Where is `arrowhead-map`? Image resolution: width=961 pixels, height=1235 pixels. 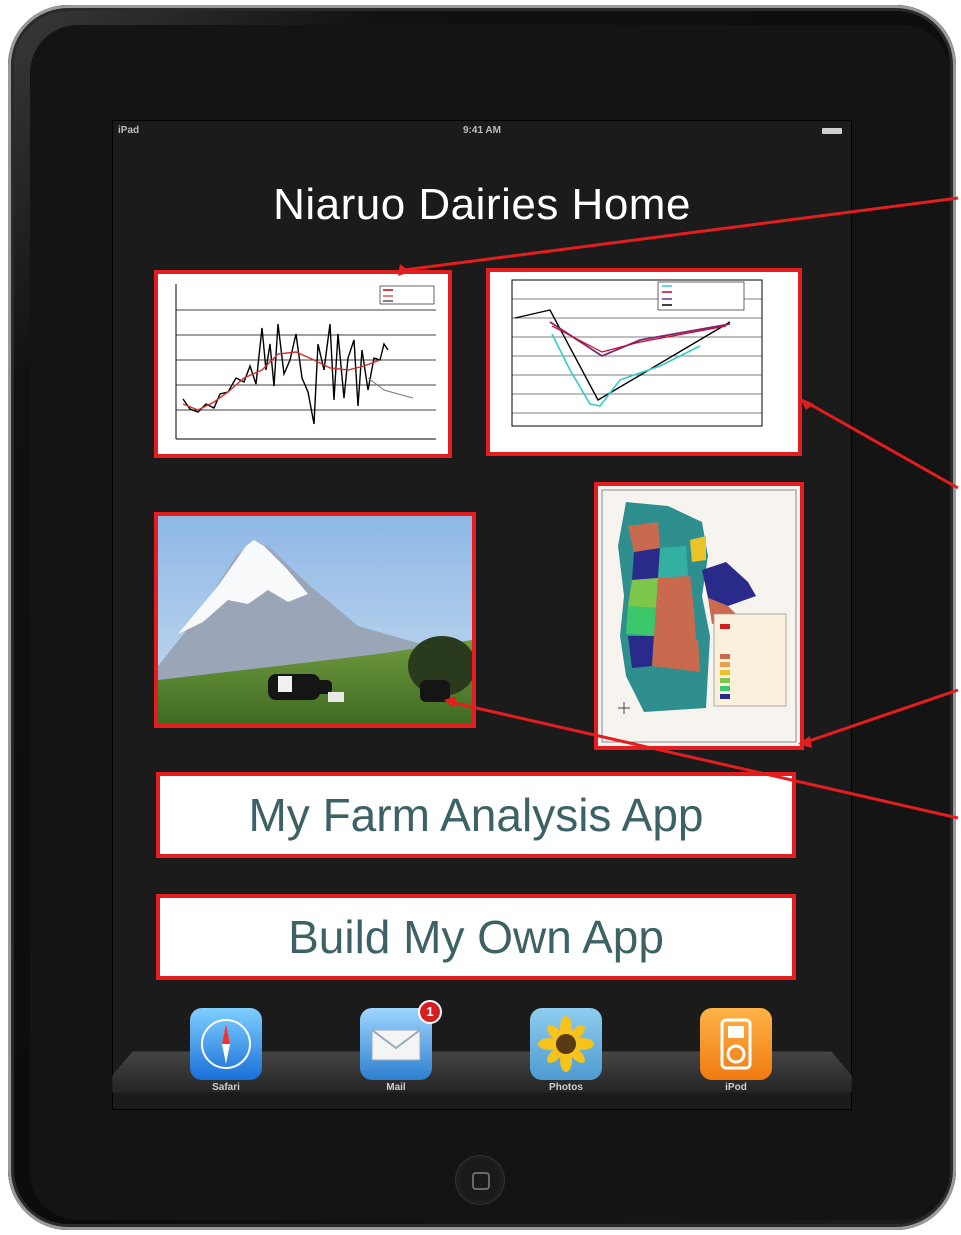 arrowhead-map is located at coordinates (805, 742).